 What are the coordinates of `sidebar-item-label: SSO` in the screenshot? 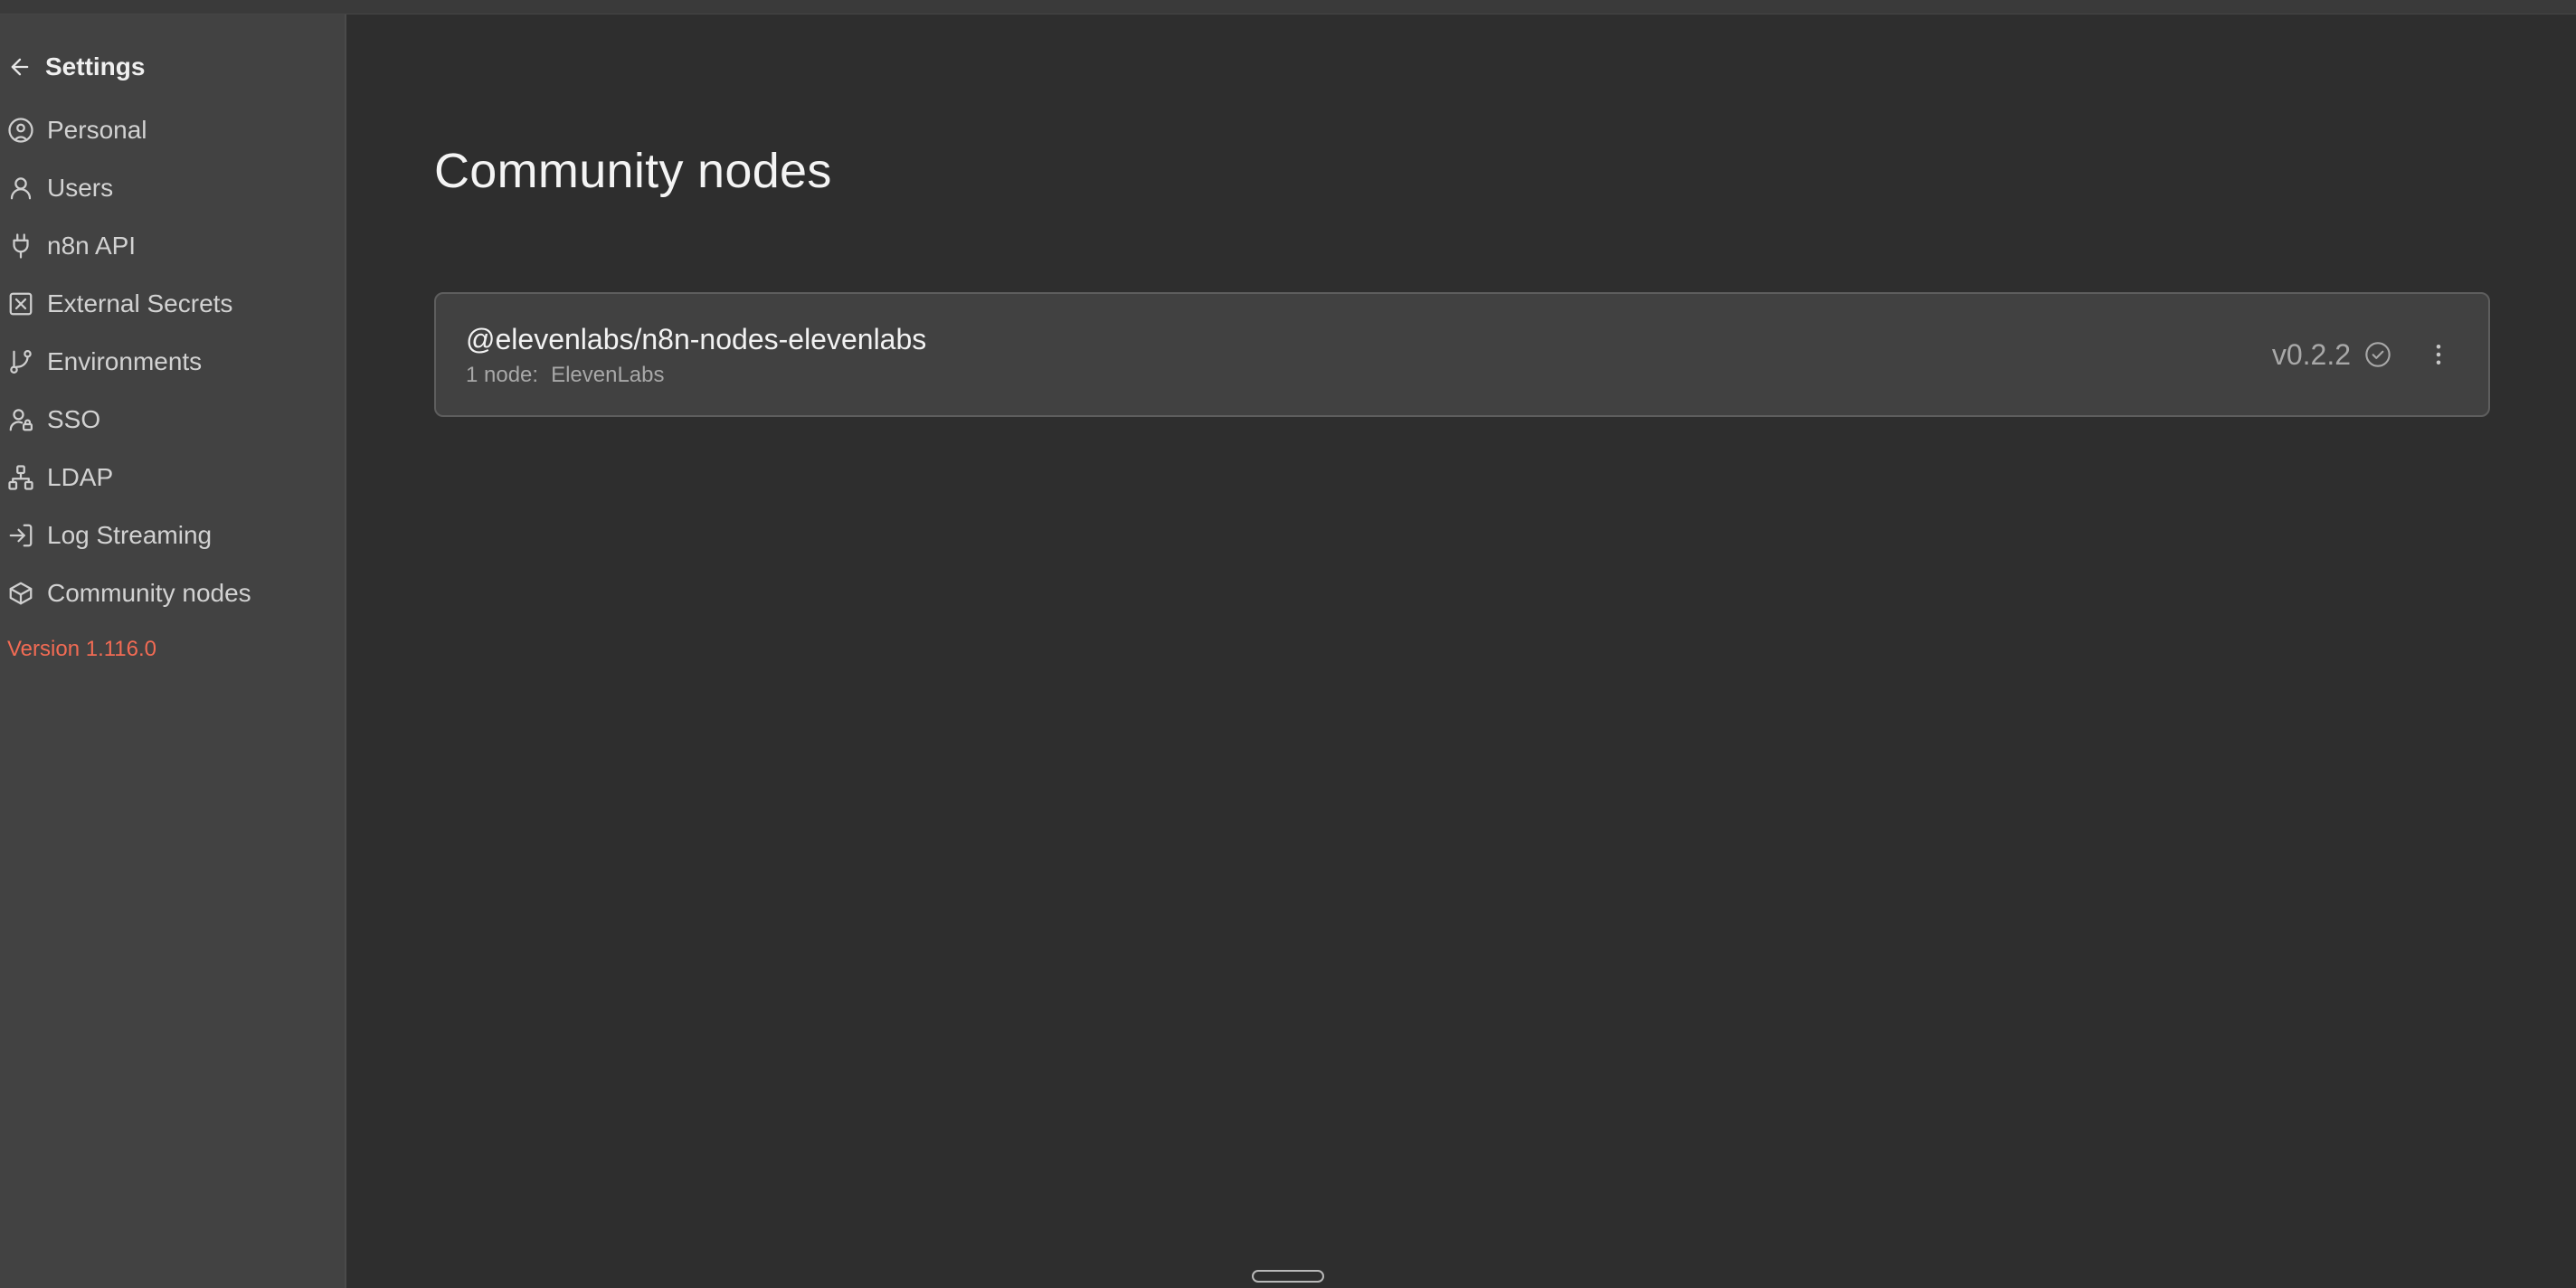 It's located at (74, 419).